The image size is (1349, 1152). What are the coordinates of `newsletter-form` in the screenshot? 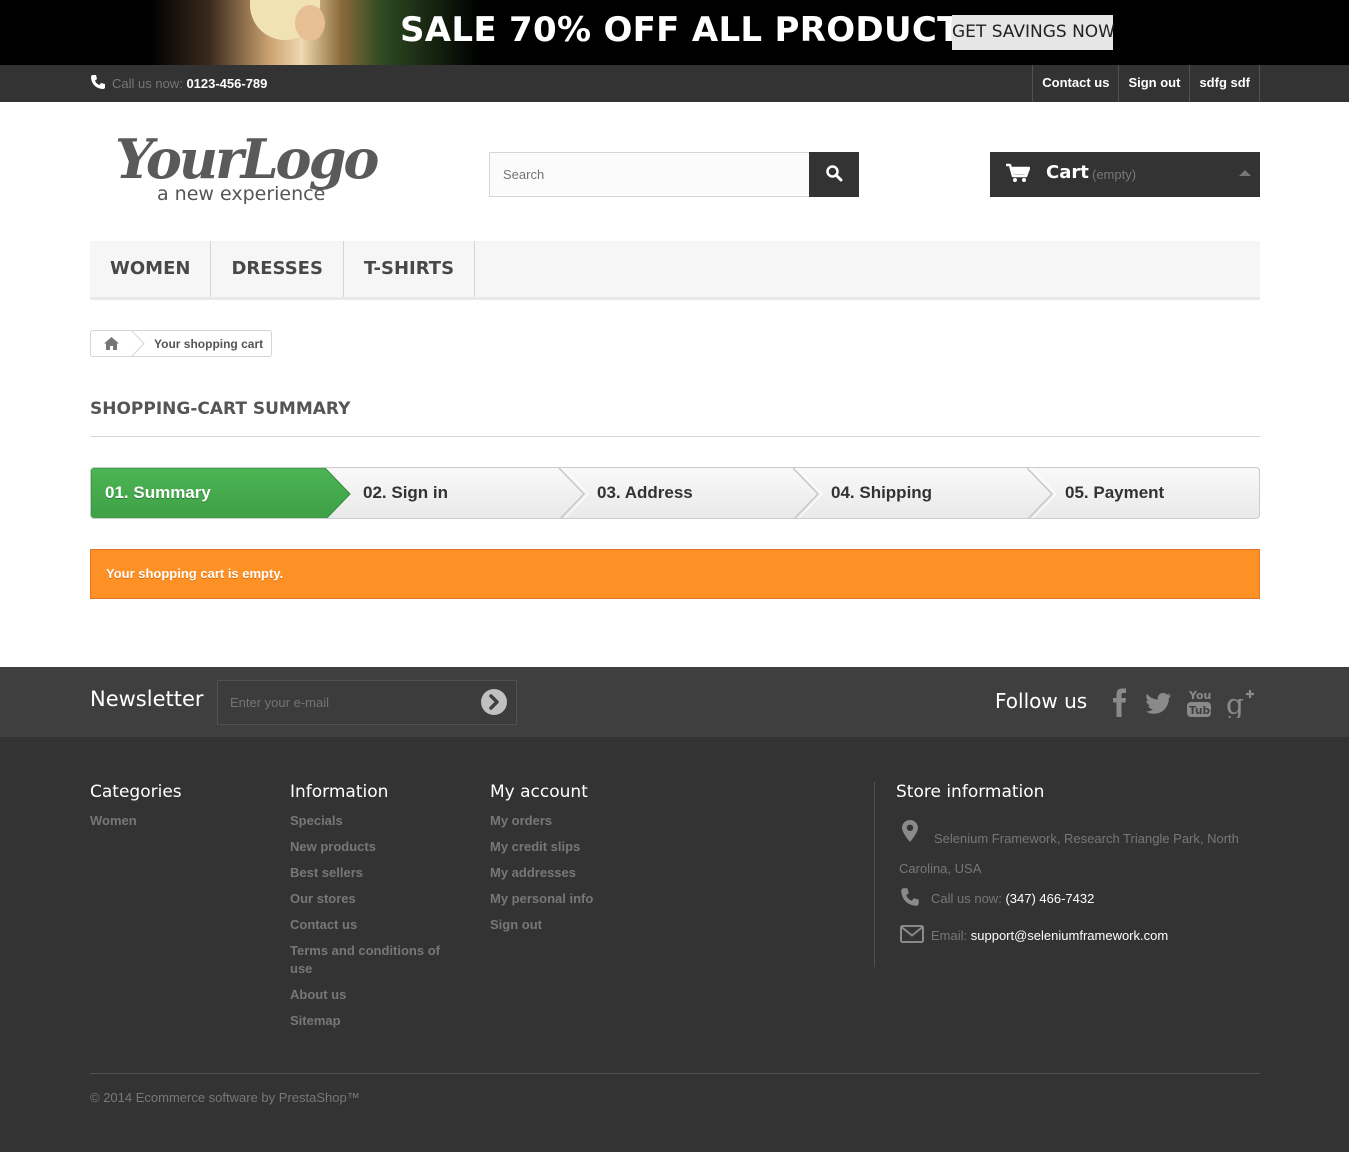 It's located at (367, 702).